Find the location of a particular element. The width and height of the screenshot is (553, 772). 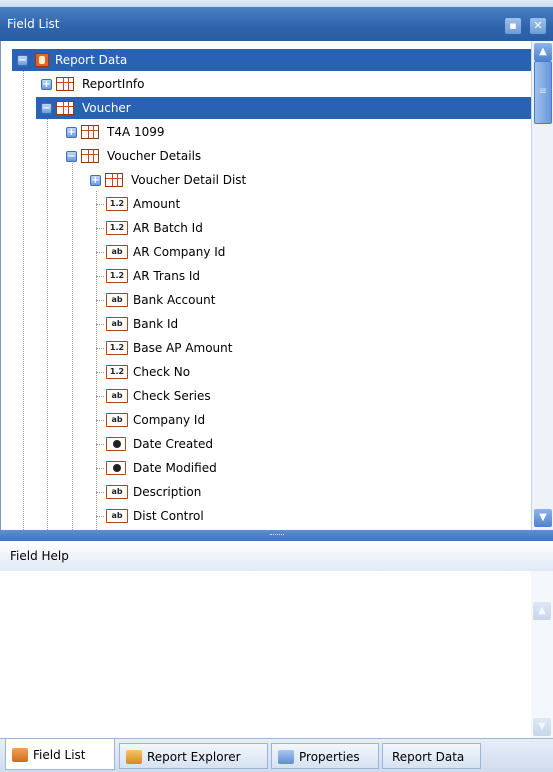

field-list-icon is located at coordinates (20, 754).